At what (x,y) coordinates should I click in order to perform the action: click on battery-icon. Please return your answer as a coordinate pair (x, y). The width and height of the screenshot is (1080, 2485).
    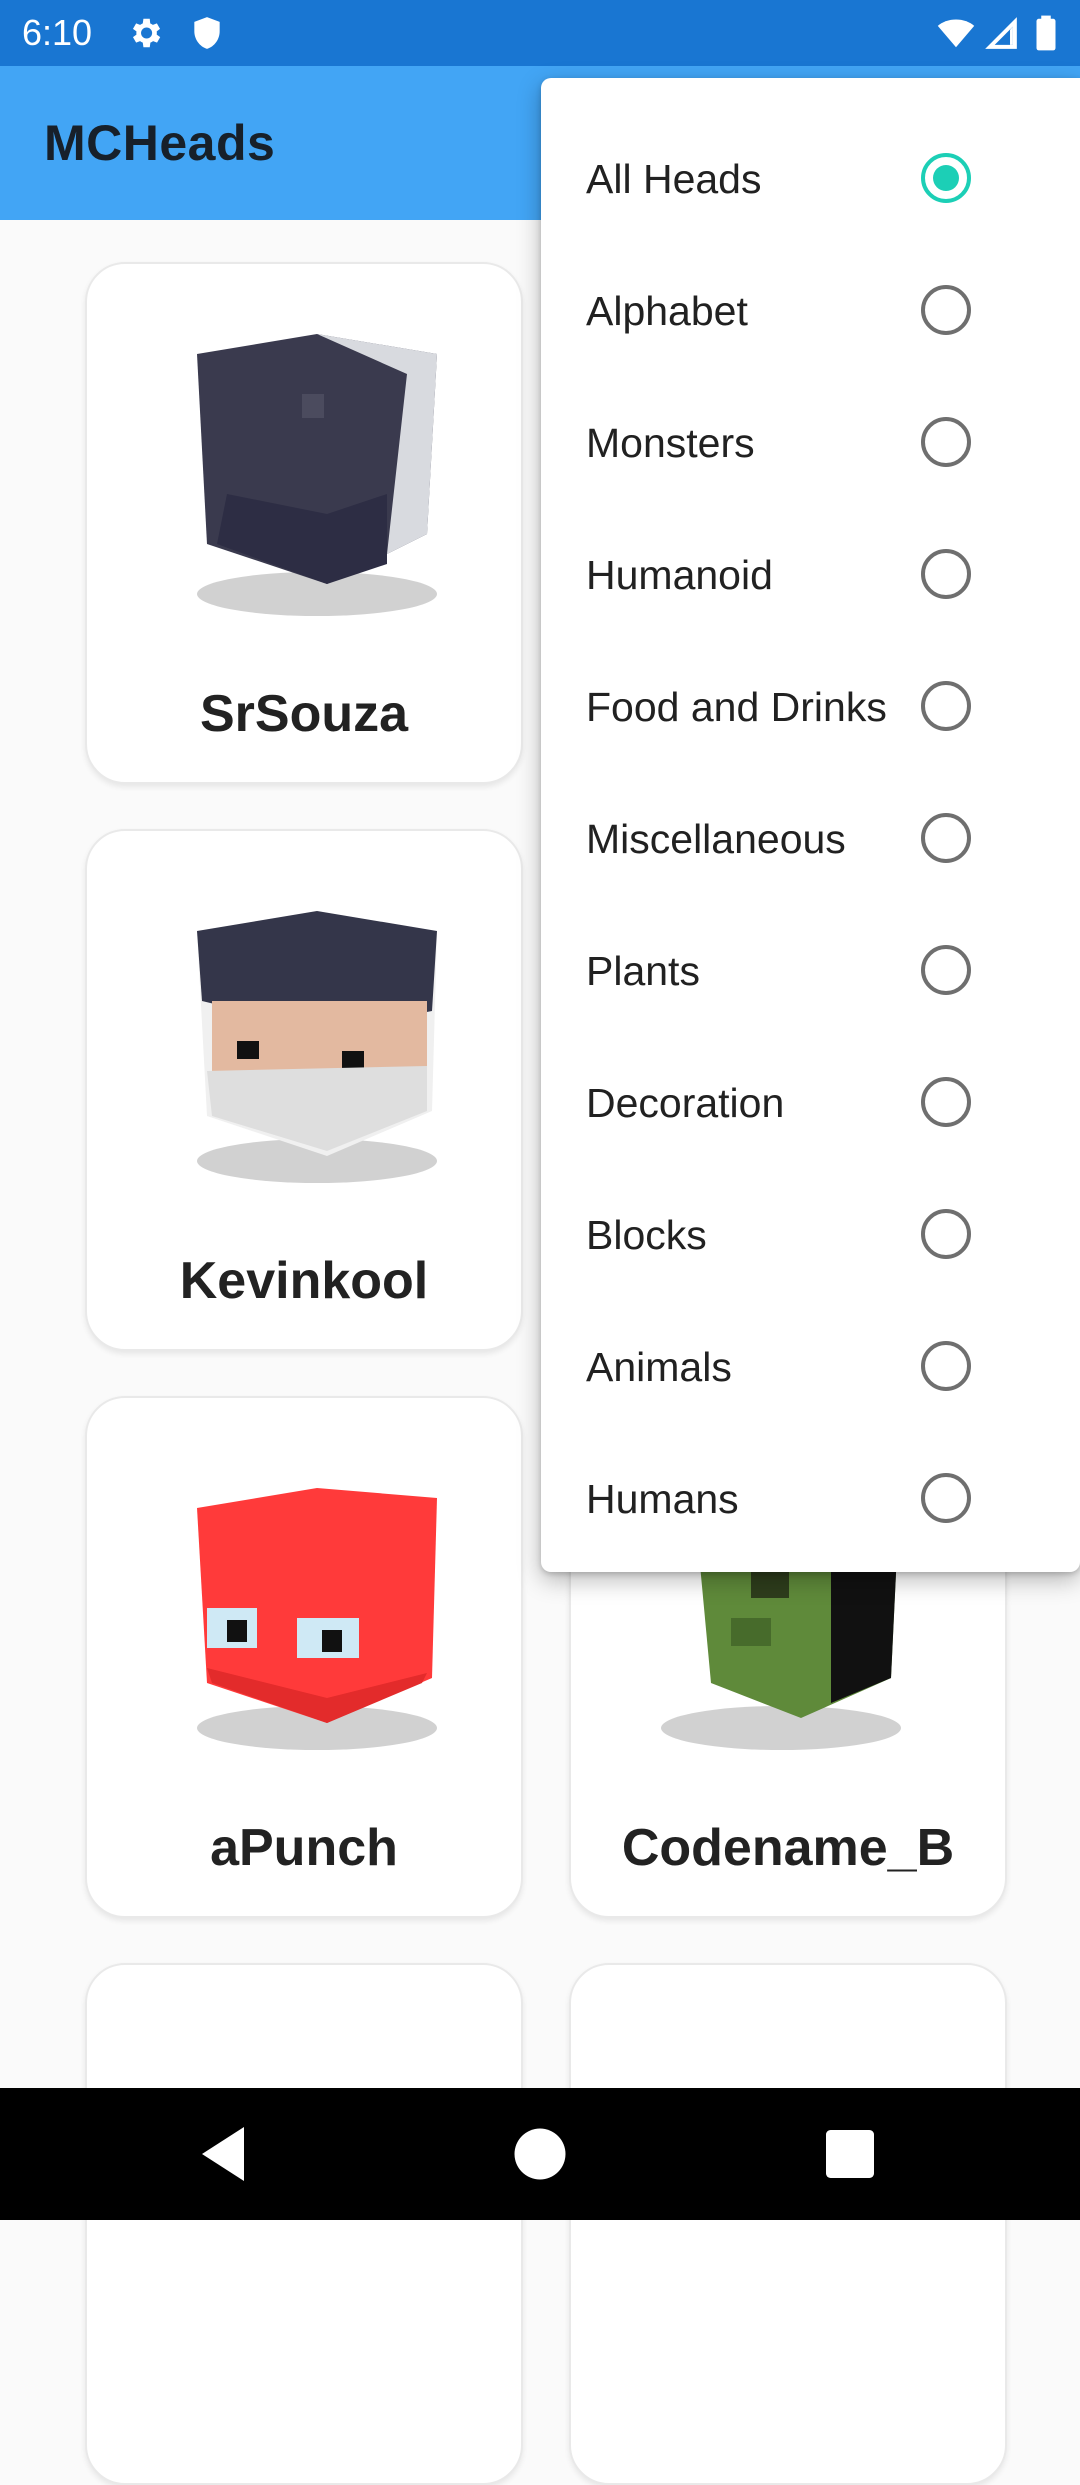
    Looking at the image, I should click on (1046, 33).